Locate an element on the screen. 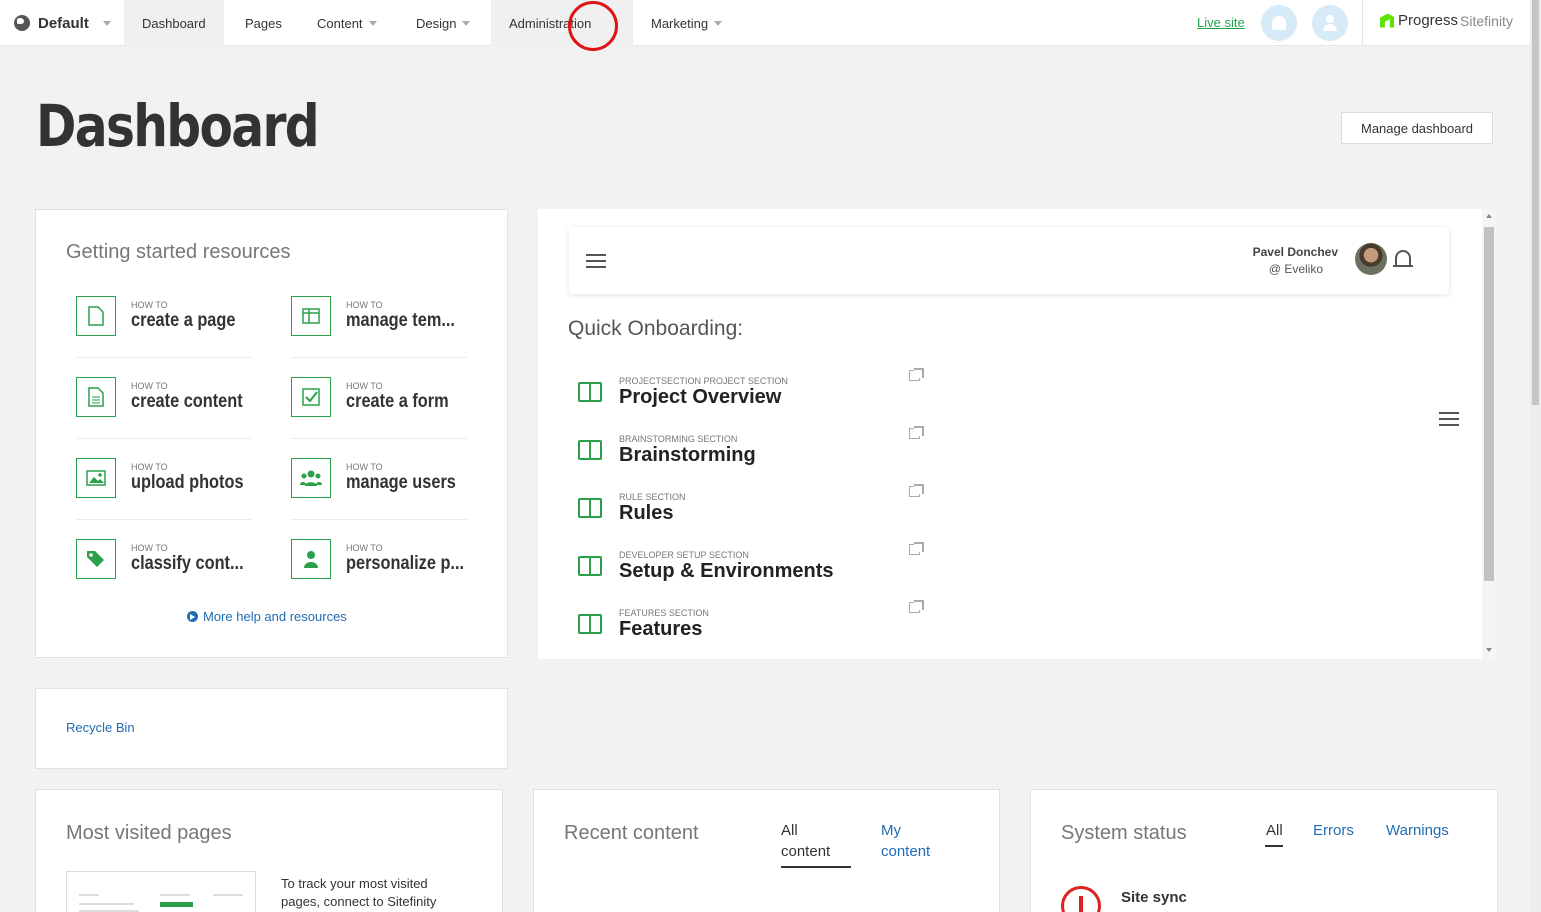 The width and height of the screenshot is (1541, 912). resource-label: manage users is located at coordinates (401, 482).